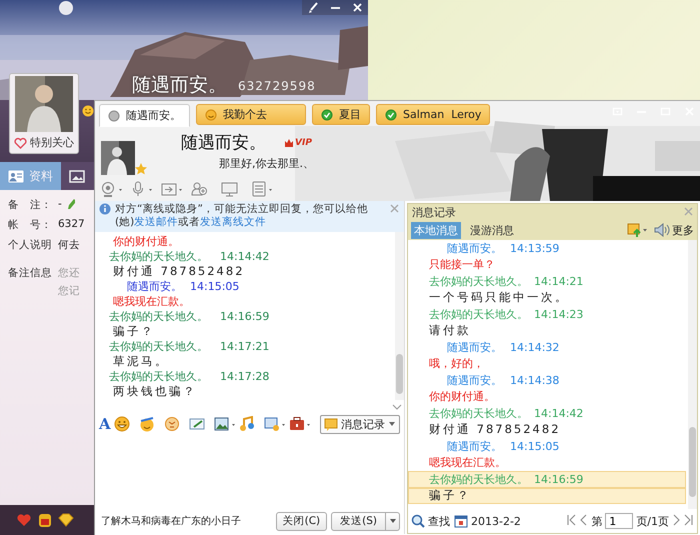 The image size is (700, 535). Describe the element at coordinates (144, 115) in the screenshot. I see `chat-tab: 随遇而安。` at that location.